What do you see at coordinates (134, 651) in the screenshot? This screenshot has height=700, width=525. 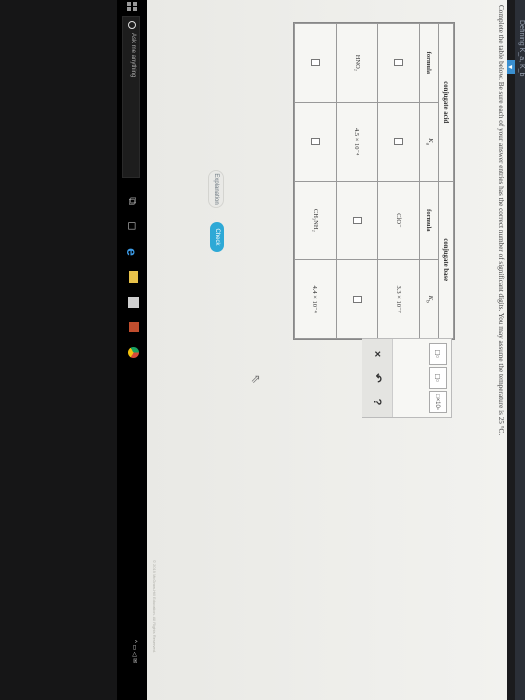 I see `system-tray: ^ ▭ ◁ ✉` at bounding box center [134, 651].